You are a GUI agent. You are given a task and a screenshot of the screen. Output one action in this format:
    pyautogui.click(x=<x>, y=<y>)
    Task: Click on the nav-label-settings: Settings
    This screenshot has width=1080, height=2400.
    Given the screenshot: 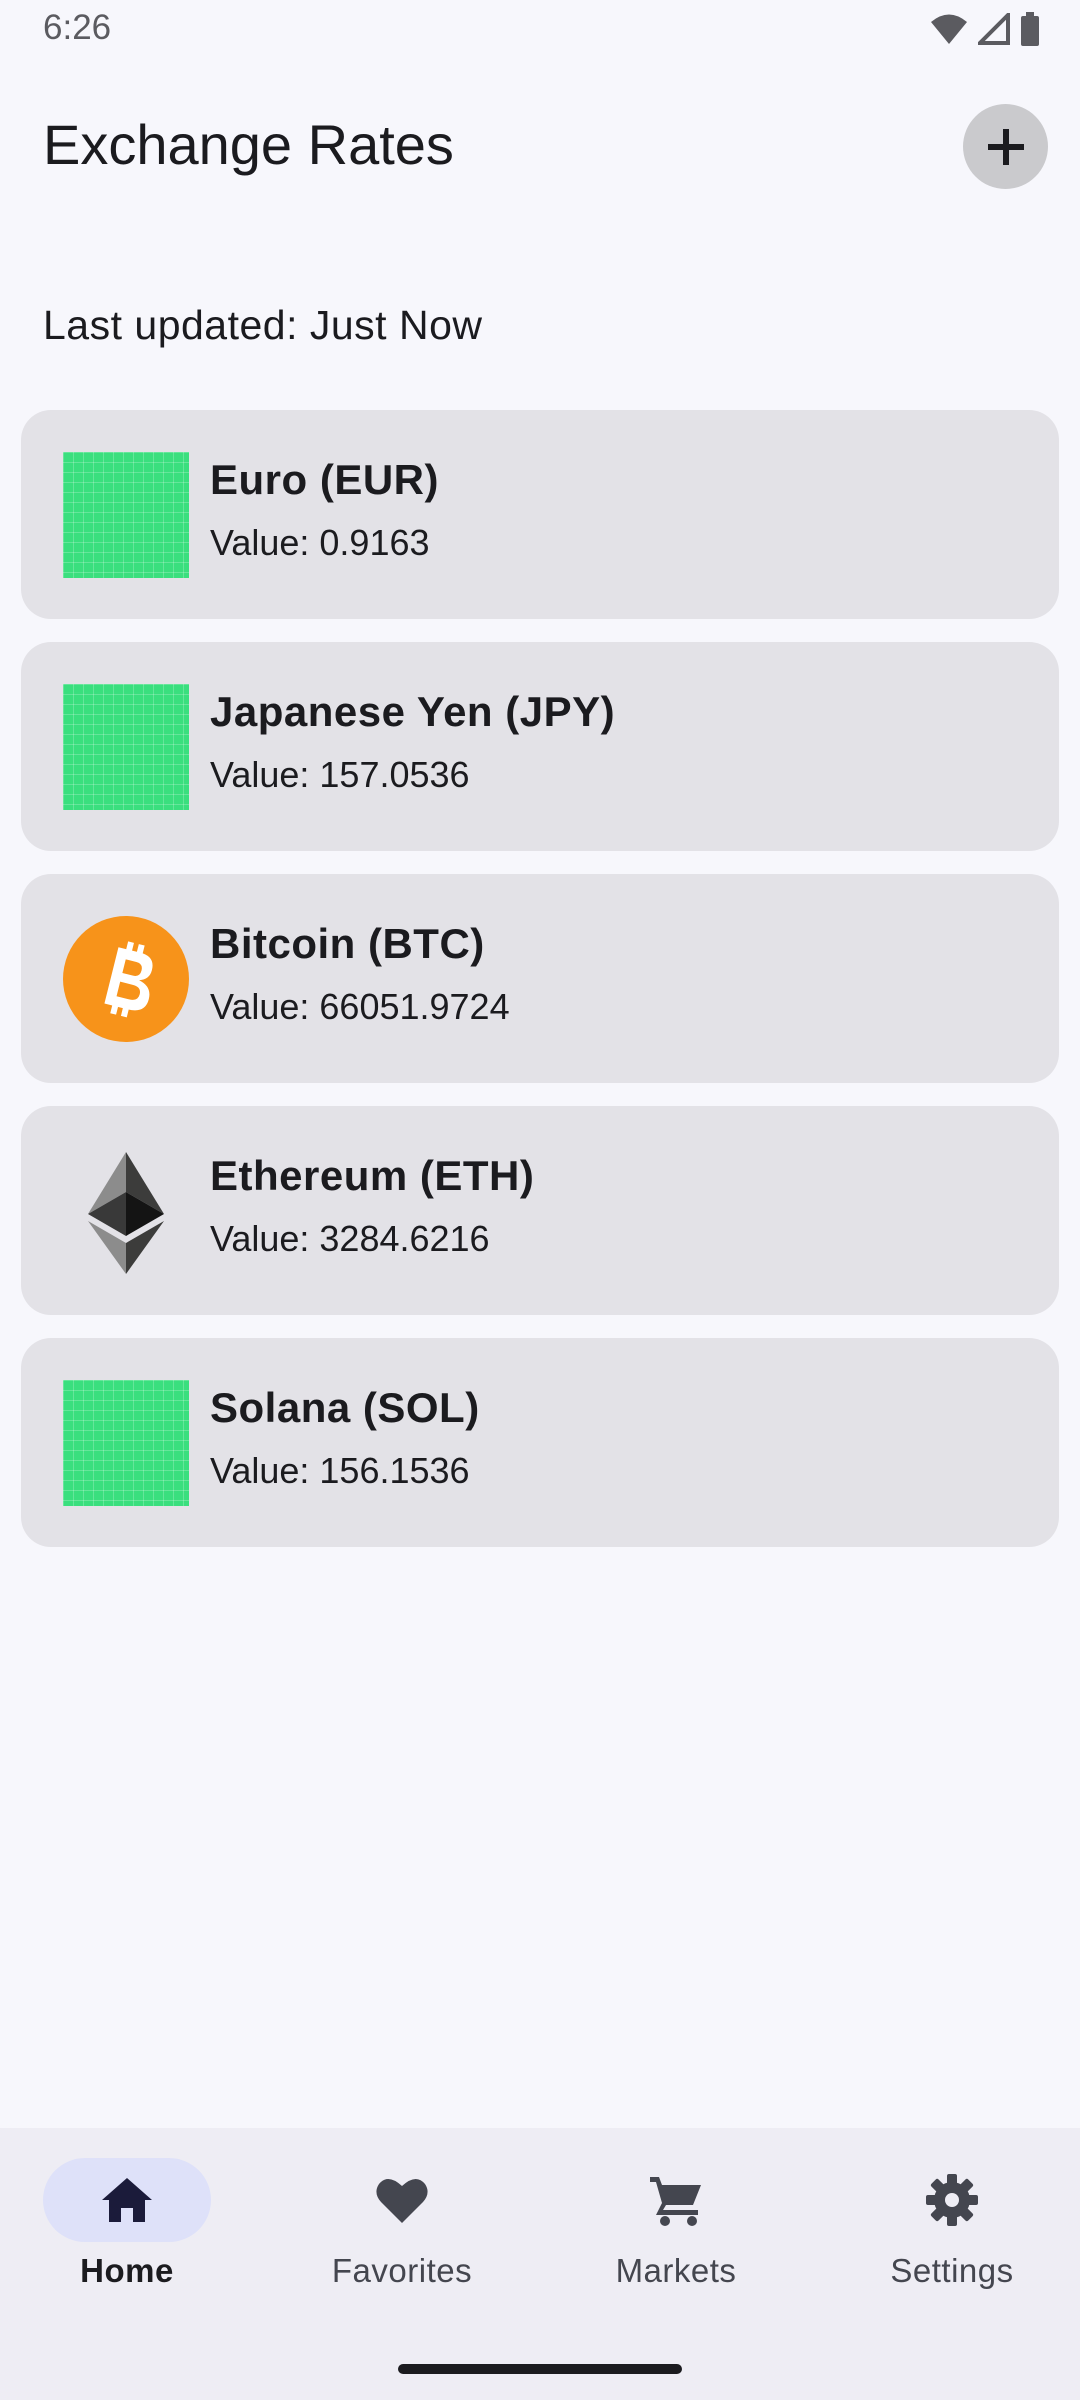 What is the action you would take?
    pyautogui.click(x=952, y=2270)
    